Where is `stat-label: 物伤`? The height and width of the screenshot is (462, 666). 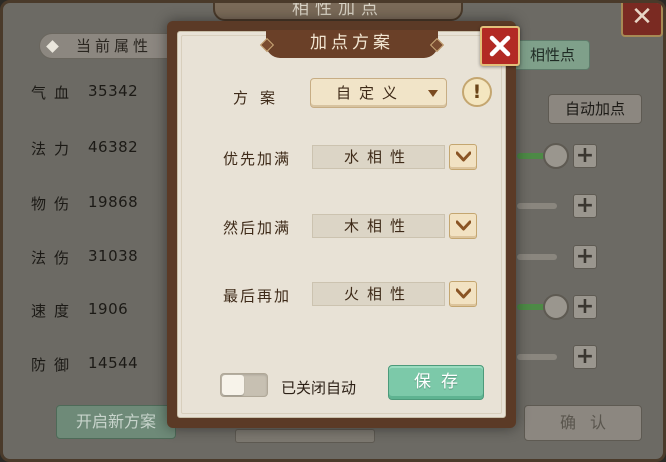
stat-label: 物伤 is located at coordinates (54, 204).